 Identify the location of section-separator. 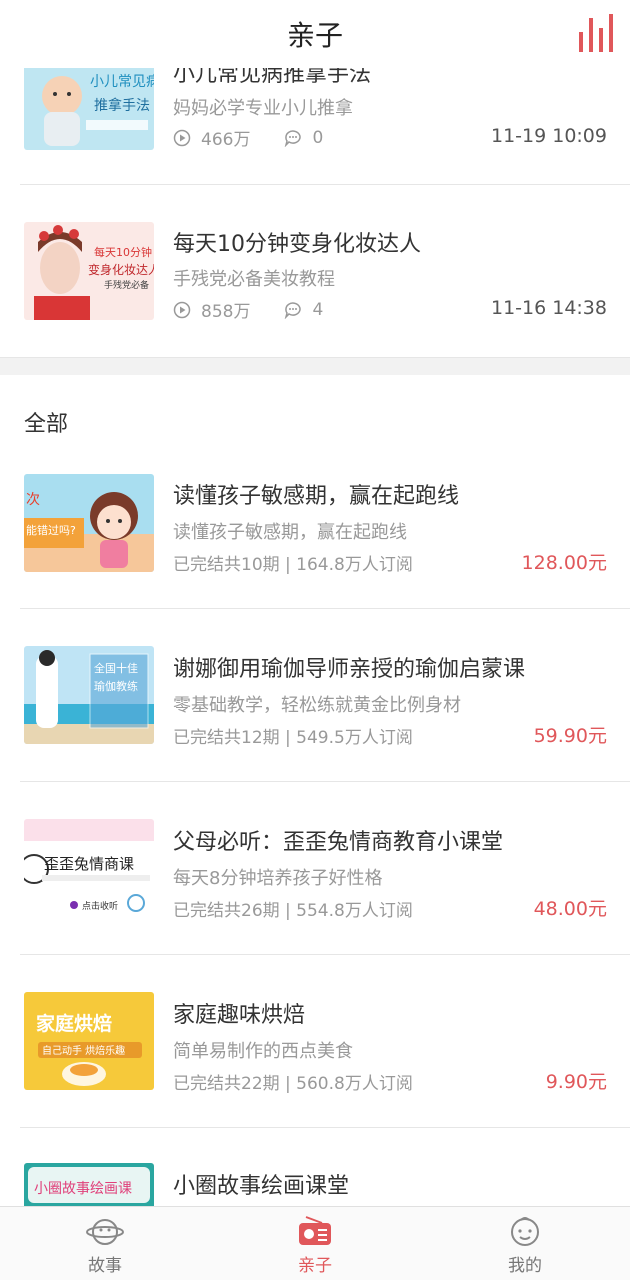
(315, 366).